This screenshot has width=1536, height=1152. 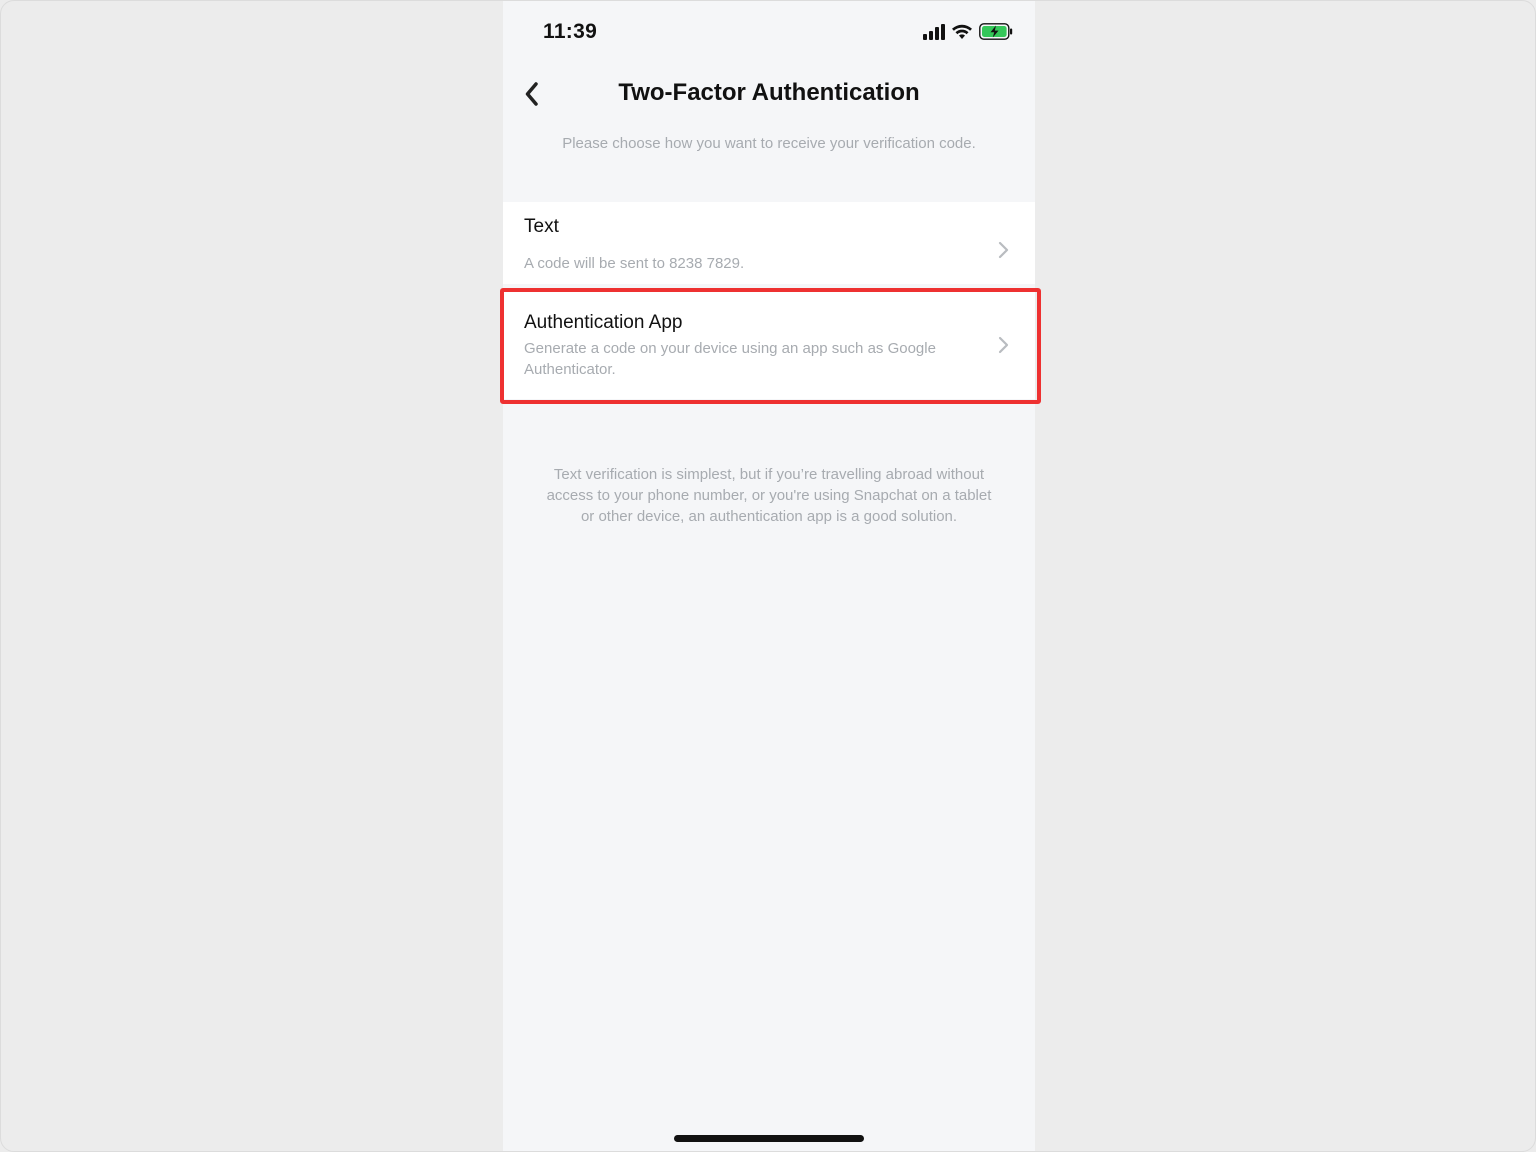 I want to click on wifi-icon, so click(x=962, y=34).